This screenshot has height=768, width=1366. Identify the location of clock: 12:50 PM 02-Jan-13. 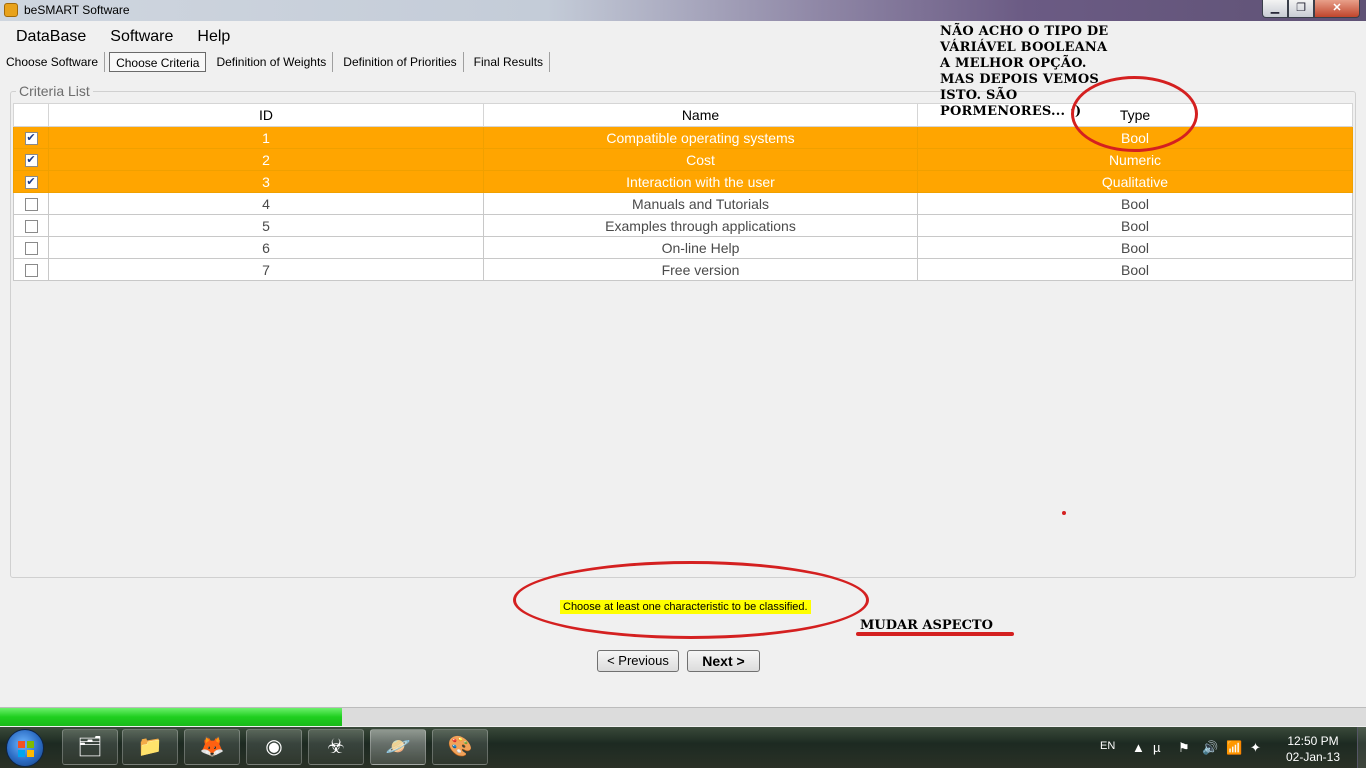
(1313, 749).